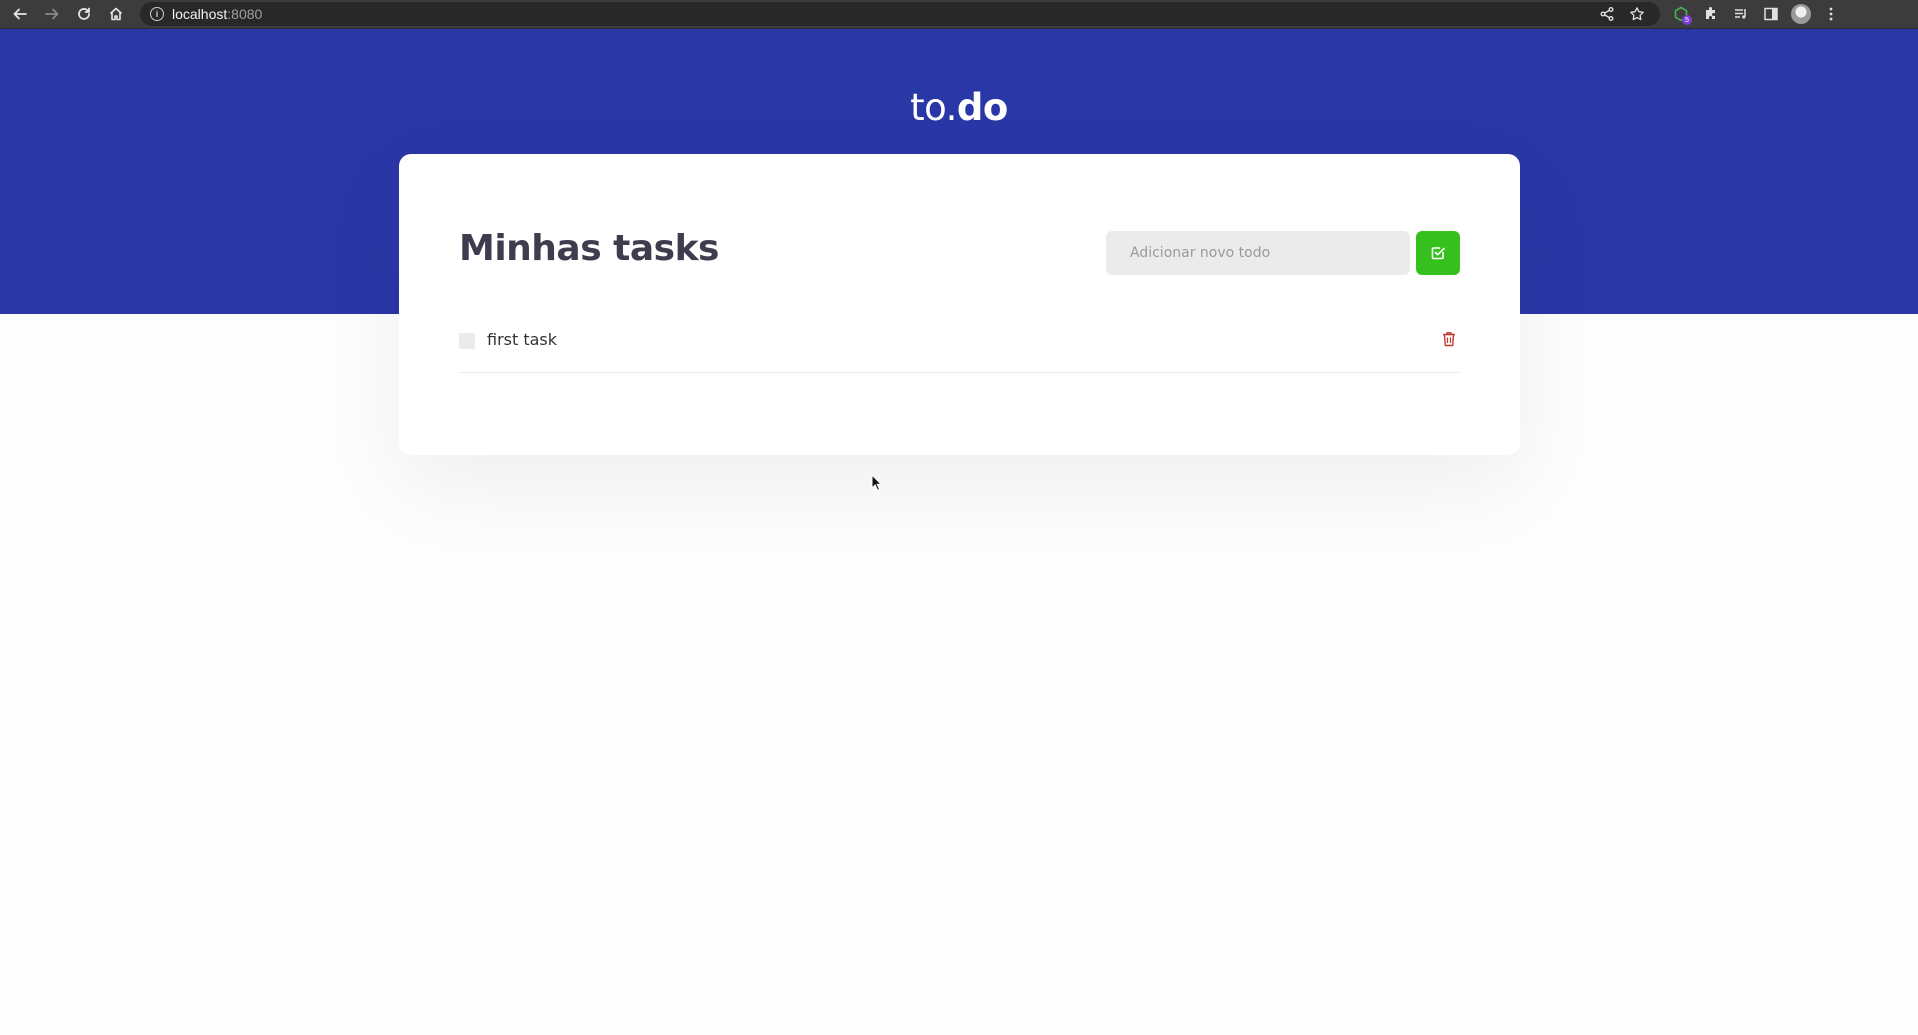  I want to click on share-button, so click(1607, 14).